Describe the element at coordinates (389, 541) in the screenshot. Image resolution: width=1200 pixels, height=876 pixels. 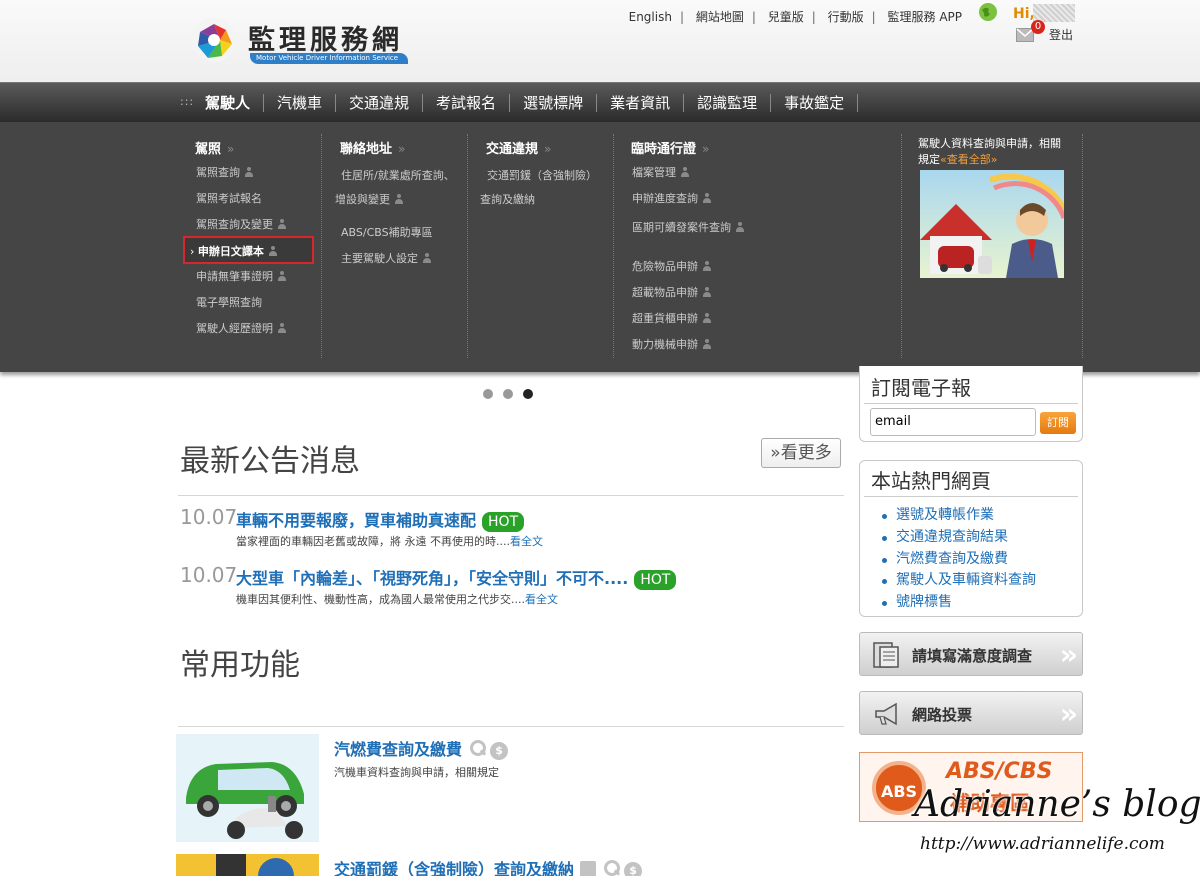
I see `news-summary: 當家裡面的車輛因老舊或故障，將 永遠 不再使用的時....看全文` at that location.